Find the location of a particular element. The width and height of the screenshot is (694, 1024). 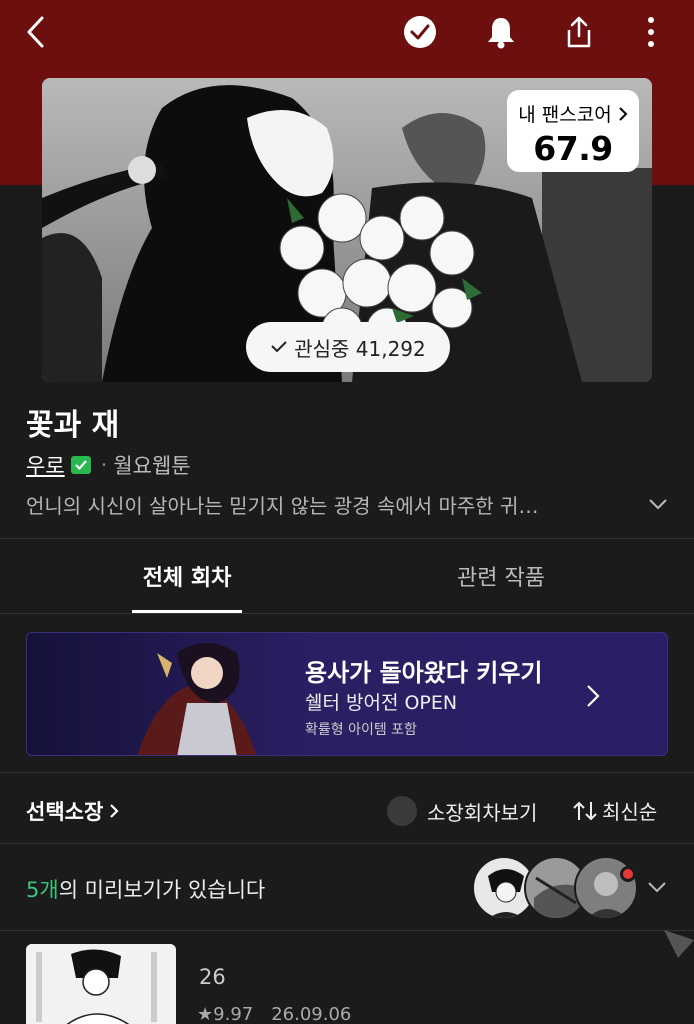

top-bar is located at coordinates (347, 32).